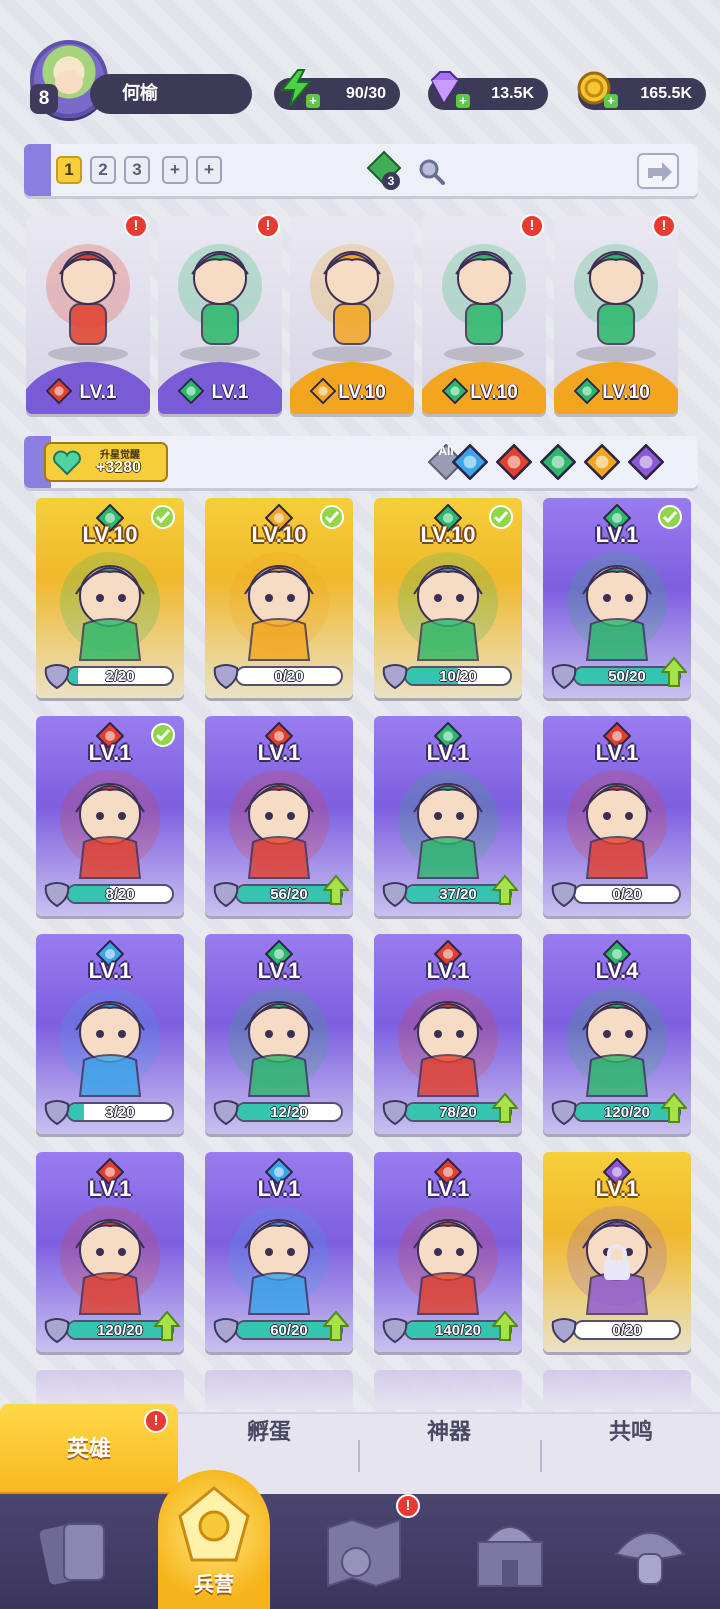  Describe the element at coordinates (137, 170) in the screenshot. I see `team-tab-3: 3` at that location.